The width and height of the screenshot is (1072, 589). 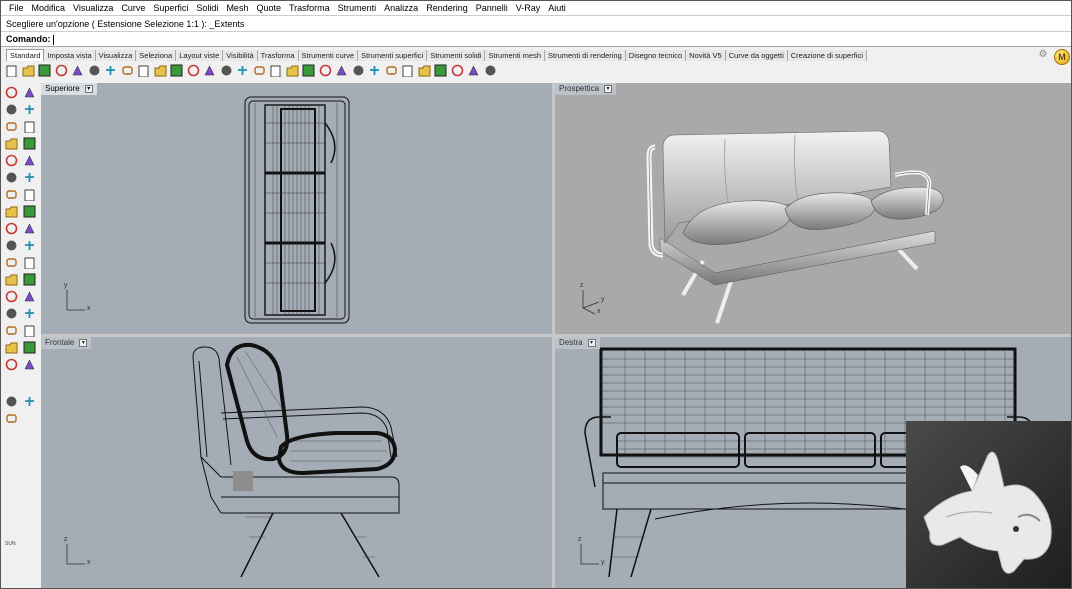 I want to click on menu-v-ray: V-Ray, so click(x=528, y=8).